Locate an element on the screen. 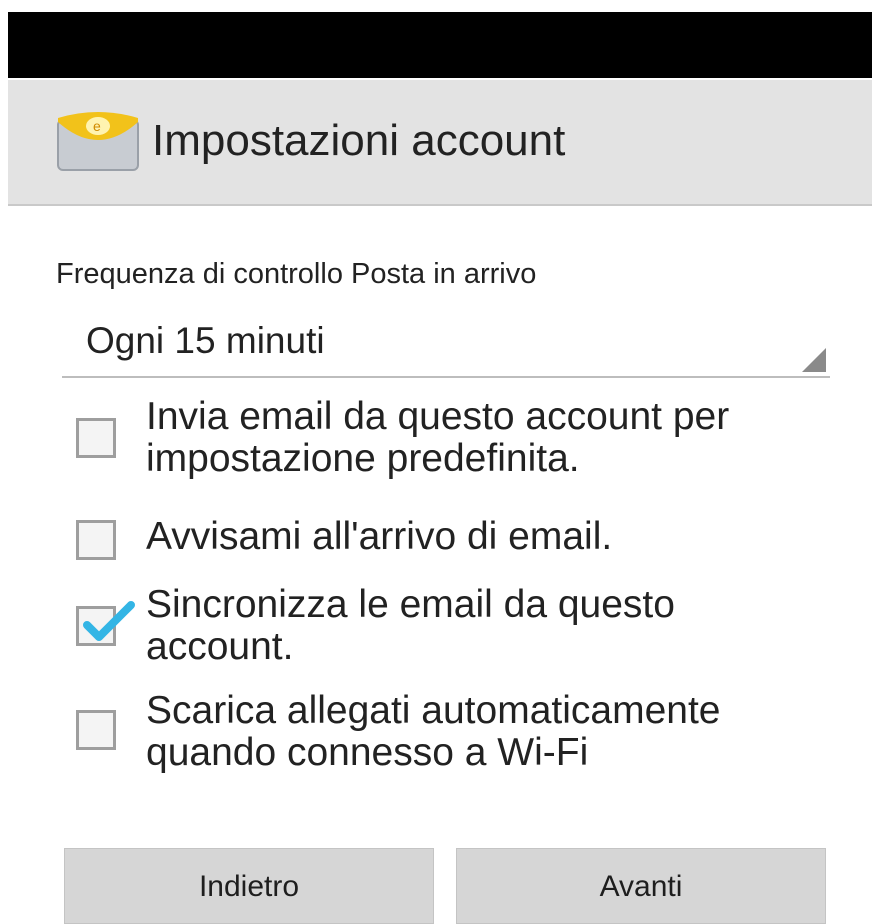 This screenshot has height=924, width=872. checkbox-sync-email is located at coordinates (105, 623).